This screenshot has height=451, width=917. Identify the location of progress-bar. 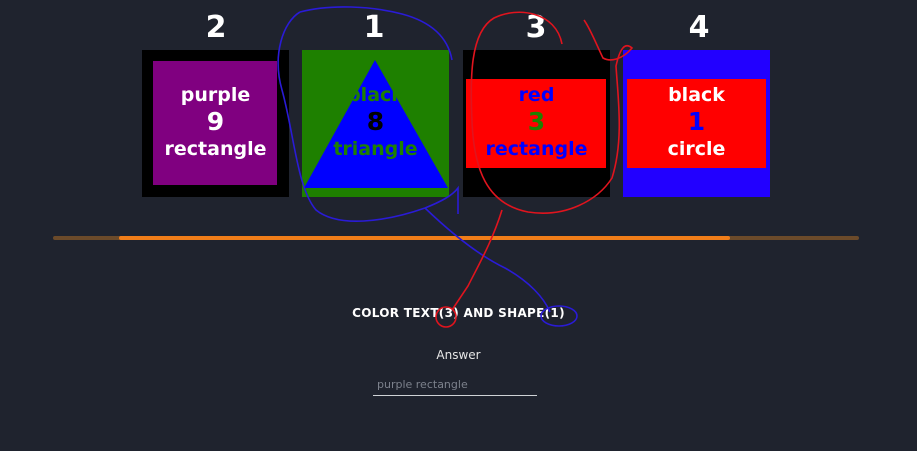
(456, 238).